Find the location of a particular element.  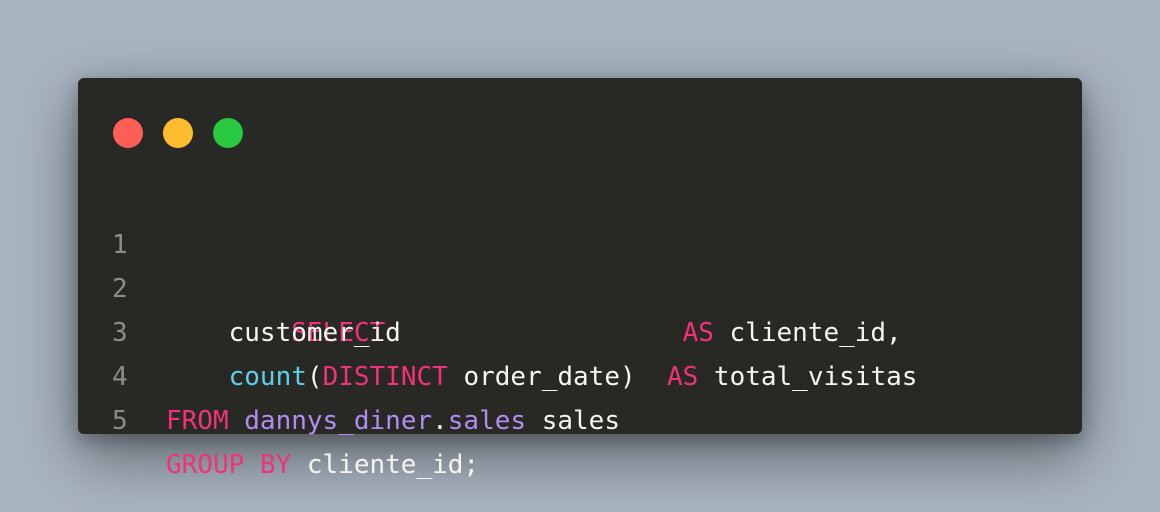

code-text: sales is located at coordinates (573, 421).